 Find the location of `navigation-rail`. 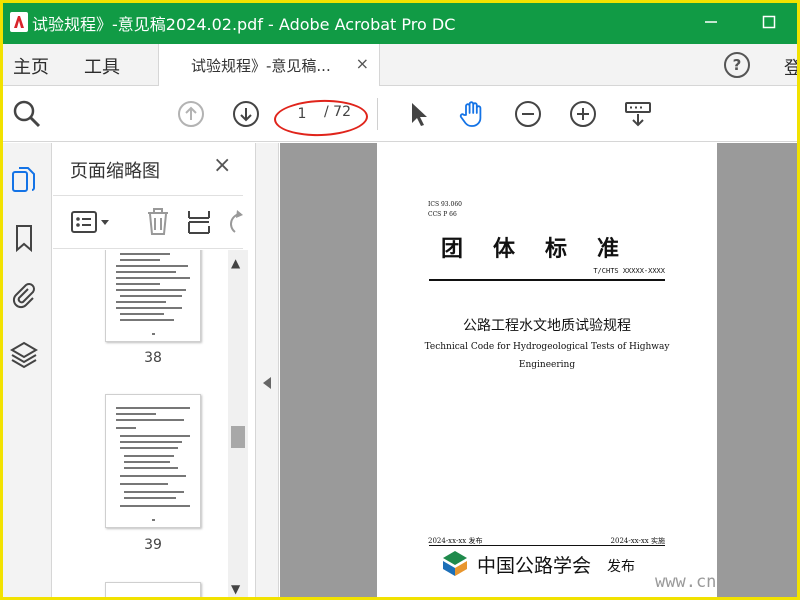

navigation-rail is located at coordinates (26, 371).